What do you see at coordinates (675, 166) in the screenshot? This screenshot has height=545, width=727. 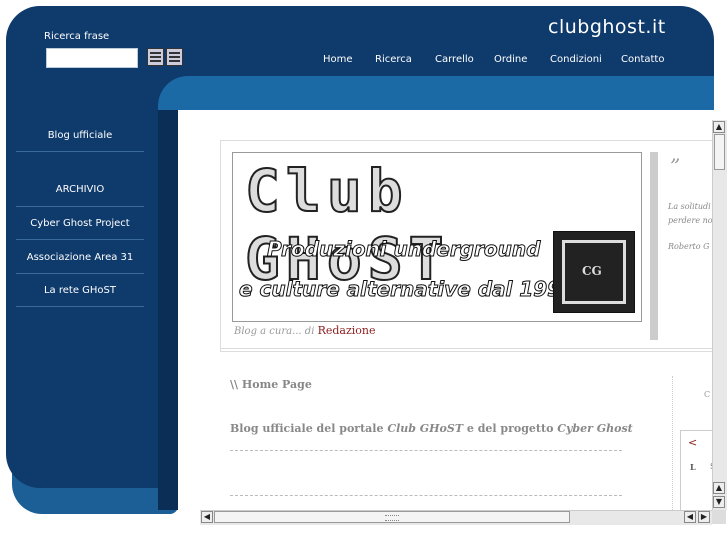 I see `quote-mark-icon: ”` at bounding box center [675, 166].